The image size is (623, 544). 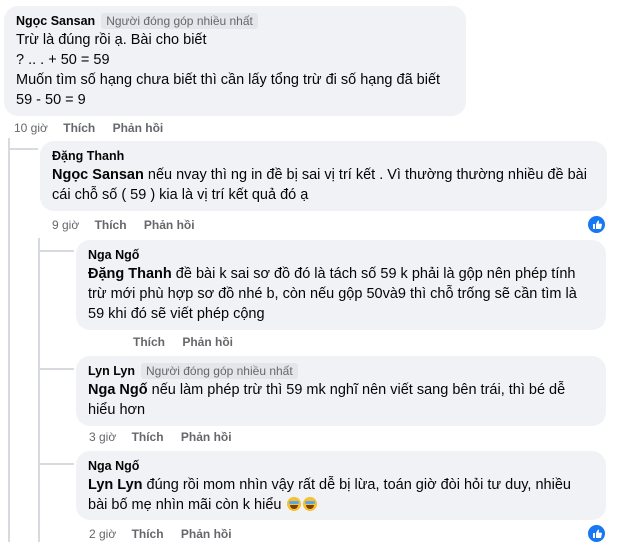 What do you see at coordinates (65, 225) in the screenshot?
I see `comment-time: 9 giờ` at bounding box center [65, 225].